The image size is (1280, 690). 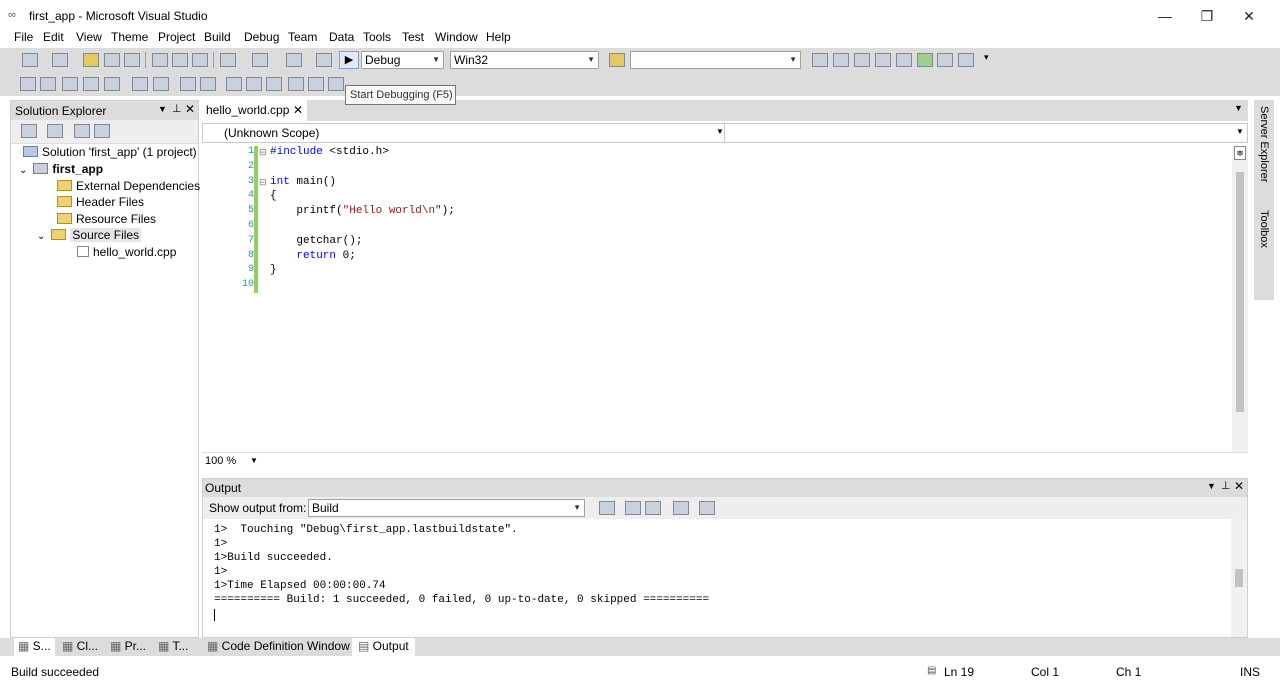 What do you see at coordinates (904, 60) in the screenshot?
I see `extension-icon` at bounding box center [904, 60].